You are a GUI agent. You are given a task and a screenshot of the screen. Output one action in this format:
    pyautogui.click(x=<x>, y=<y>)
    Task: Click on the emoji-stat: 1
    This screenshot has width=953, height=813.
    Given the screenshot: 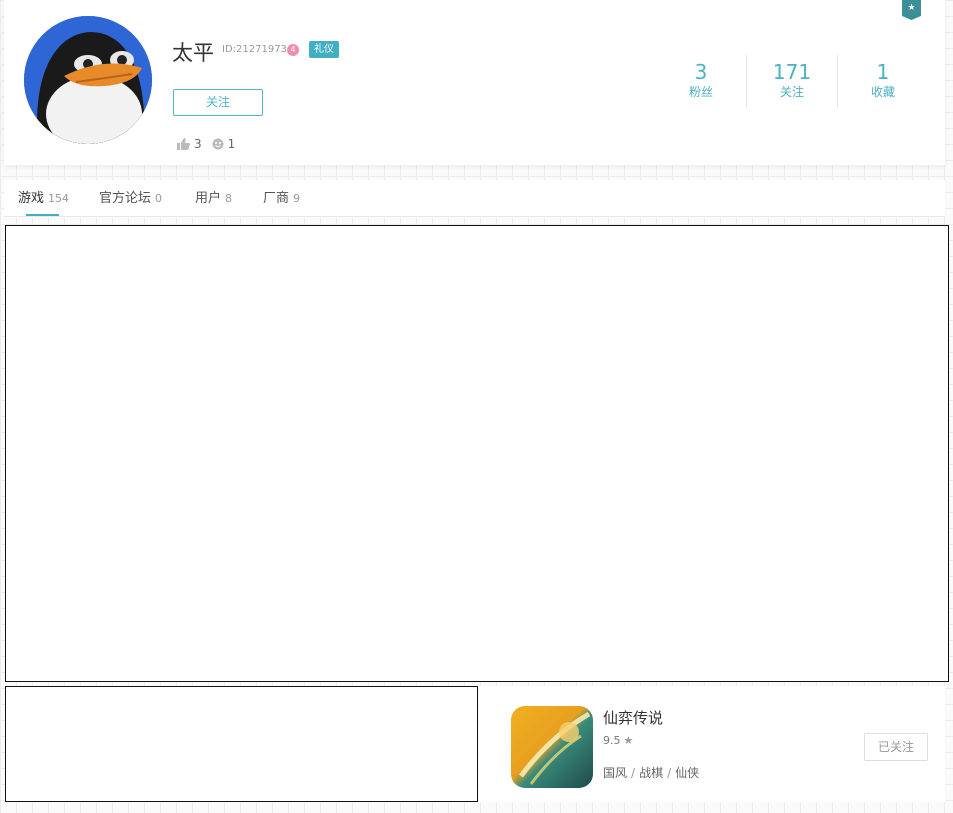 What is the action you would take?
    pyautogui.click(x=224, y=144)
    